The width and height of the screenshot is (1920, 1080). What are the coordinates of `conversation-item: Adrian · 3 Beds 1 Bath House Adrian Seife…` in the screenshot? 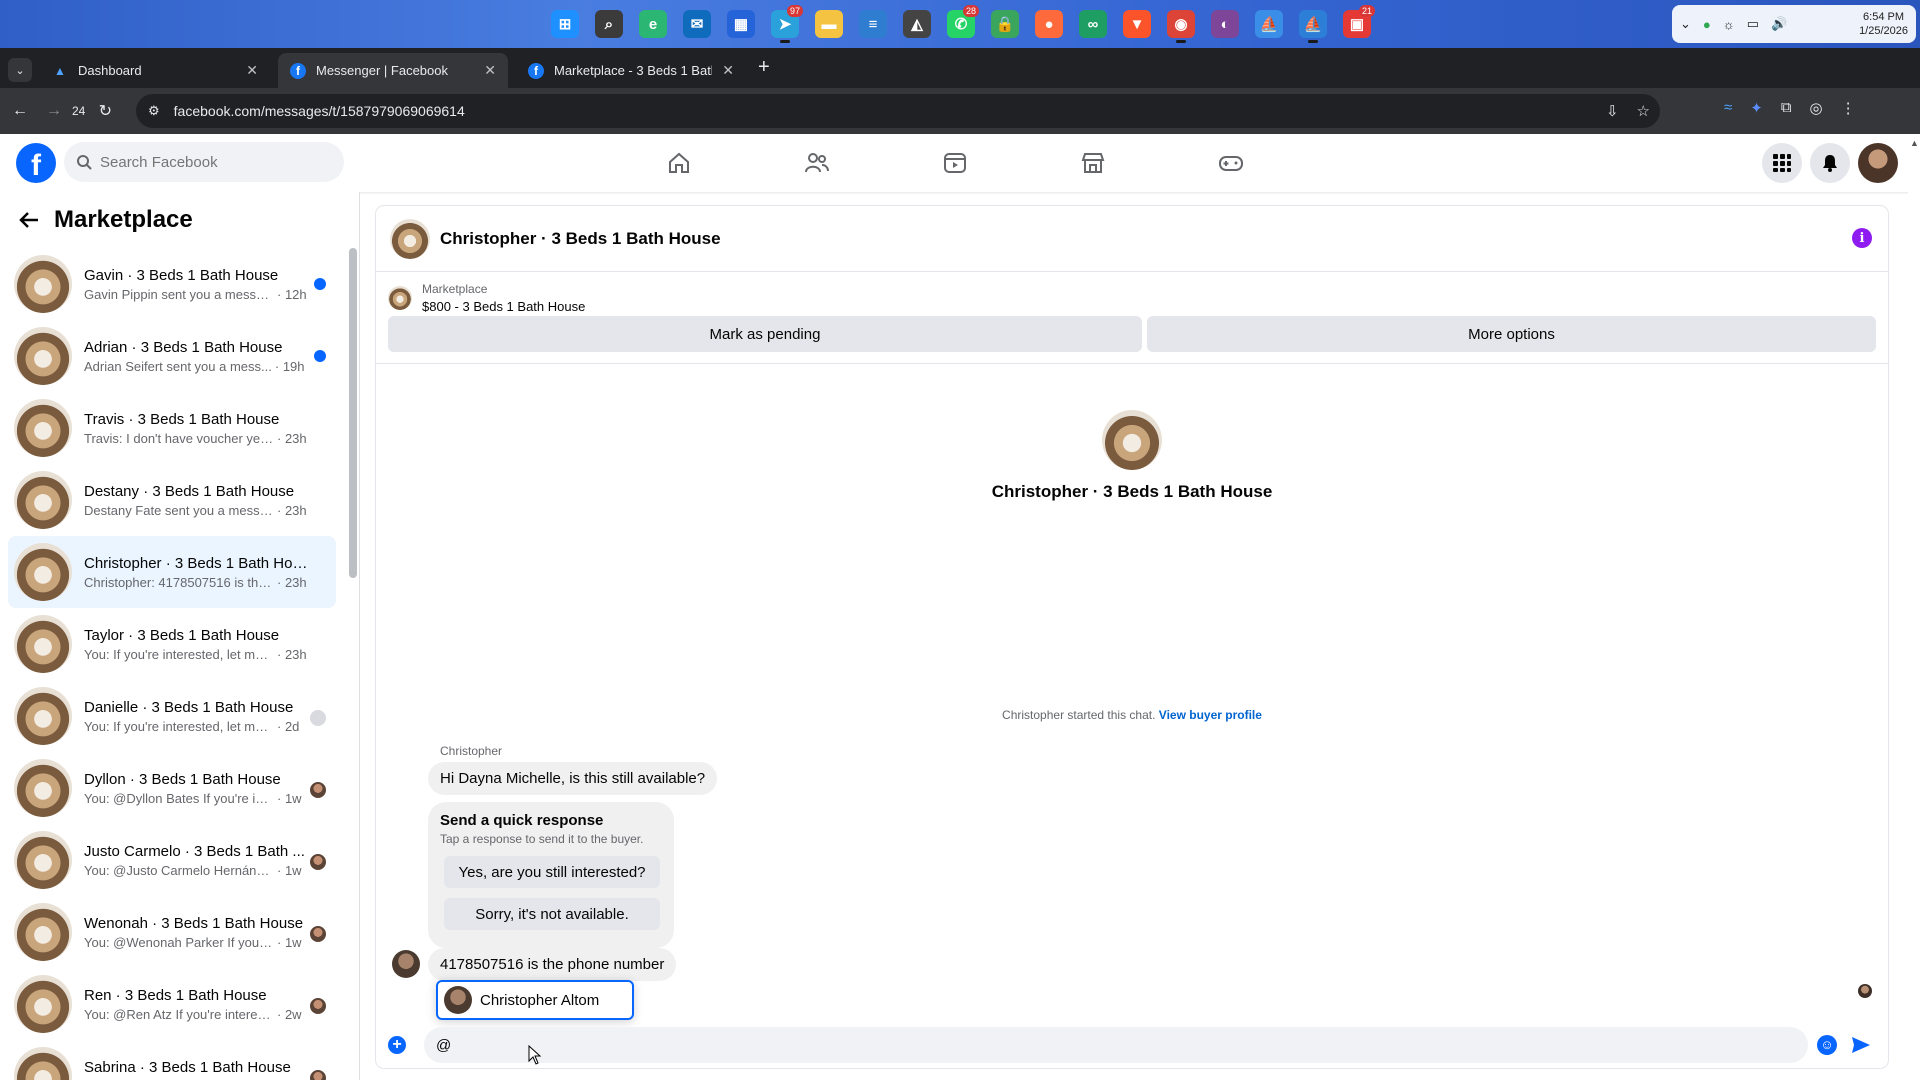 It's located at (172, 356).